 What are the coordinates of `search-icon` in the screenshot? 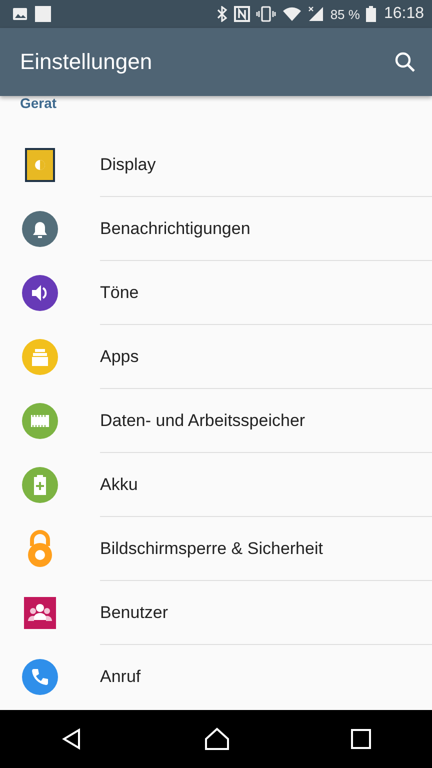 It's located at (405, 62).